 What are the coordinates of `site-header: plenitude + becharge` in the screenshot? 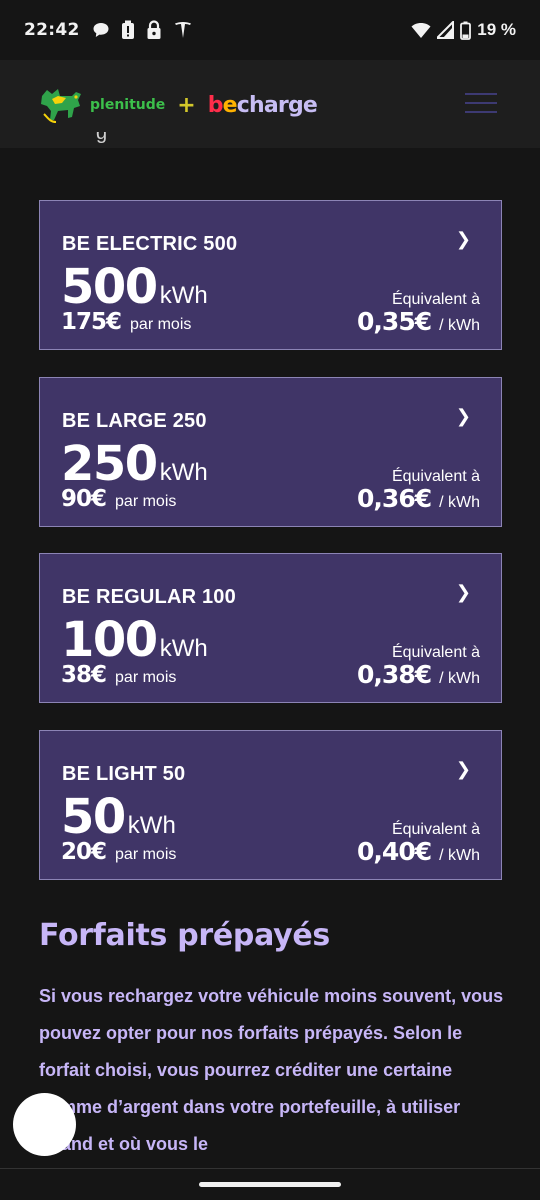 It's located at (270, 104).